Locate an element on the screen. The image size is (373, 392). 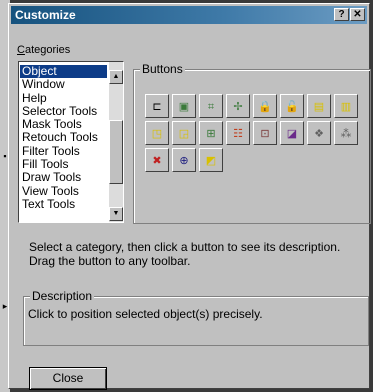
tool-button: ✖ is located at coordinates (157, 160).